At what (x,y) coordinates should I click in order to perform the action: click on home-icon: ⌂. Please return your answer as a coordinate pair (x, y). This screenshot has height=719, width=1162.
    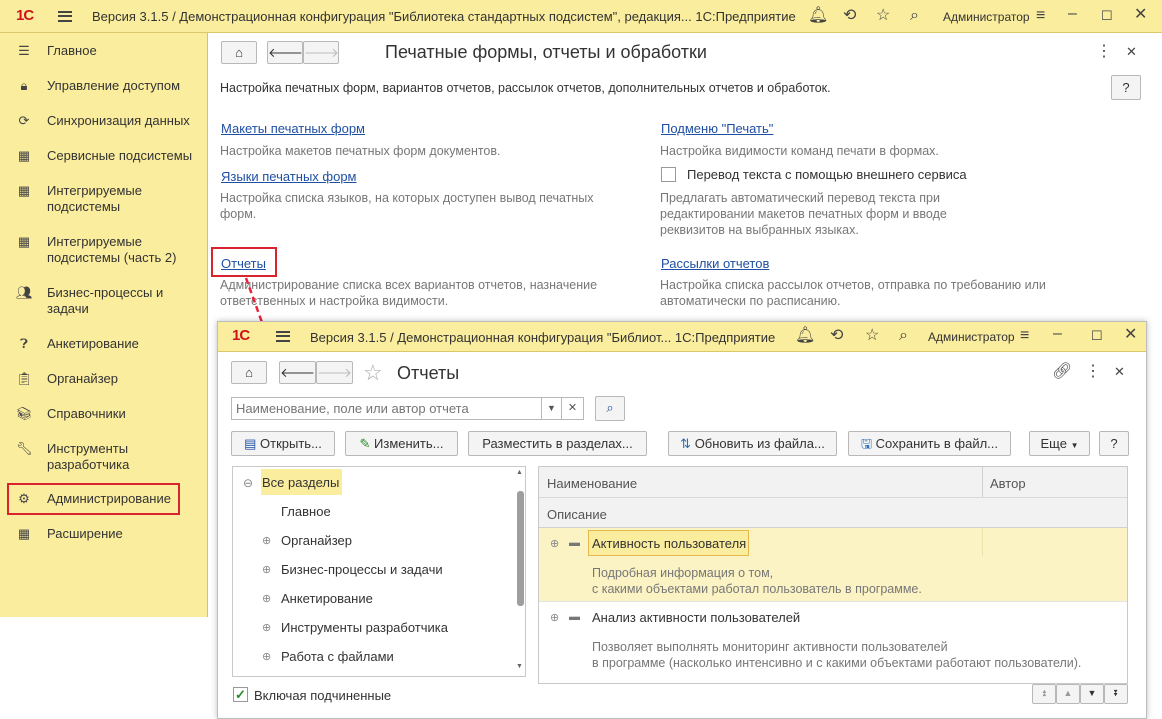
    Looking at the image, I should click on (249, 372).